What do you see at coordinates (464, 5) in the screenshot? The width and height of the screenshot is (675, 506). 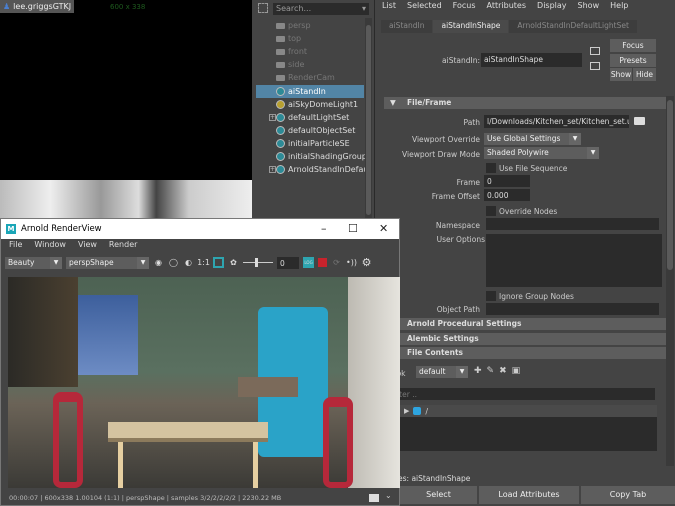 I see `menu-focus: Focus` at bounding box center [464, 5].